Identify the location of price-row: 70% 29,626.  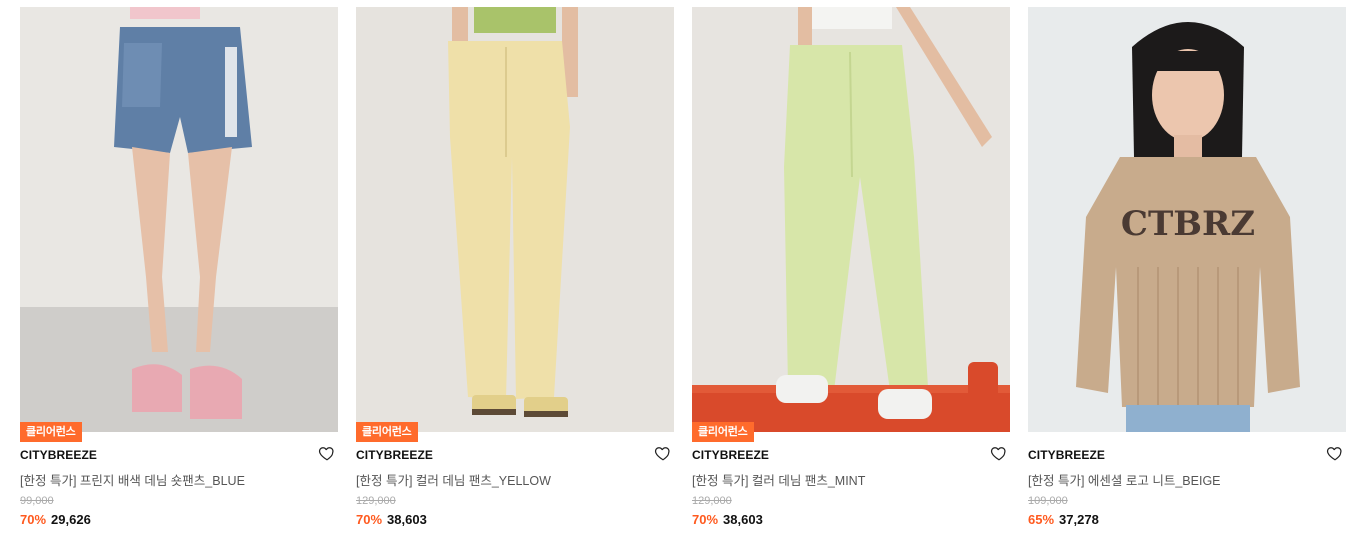
(55, 519).